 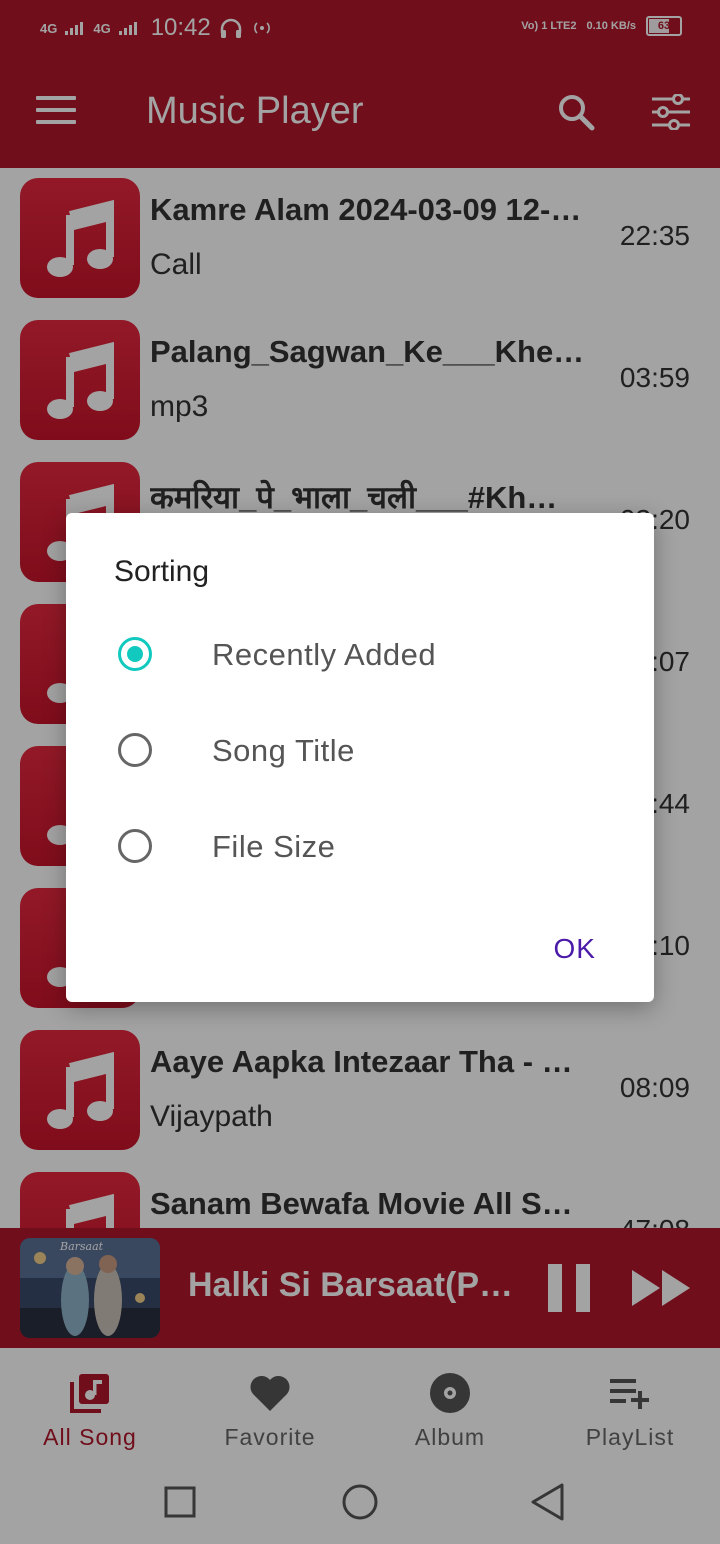 What do you see at coordinates (360, 754) in the screenshot?
I see `sort-option-song-title: Song Title` at bounding box center [360, 754].